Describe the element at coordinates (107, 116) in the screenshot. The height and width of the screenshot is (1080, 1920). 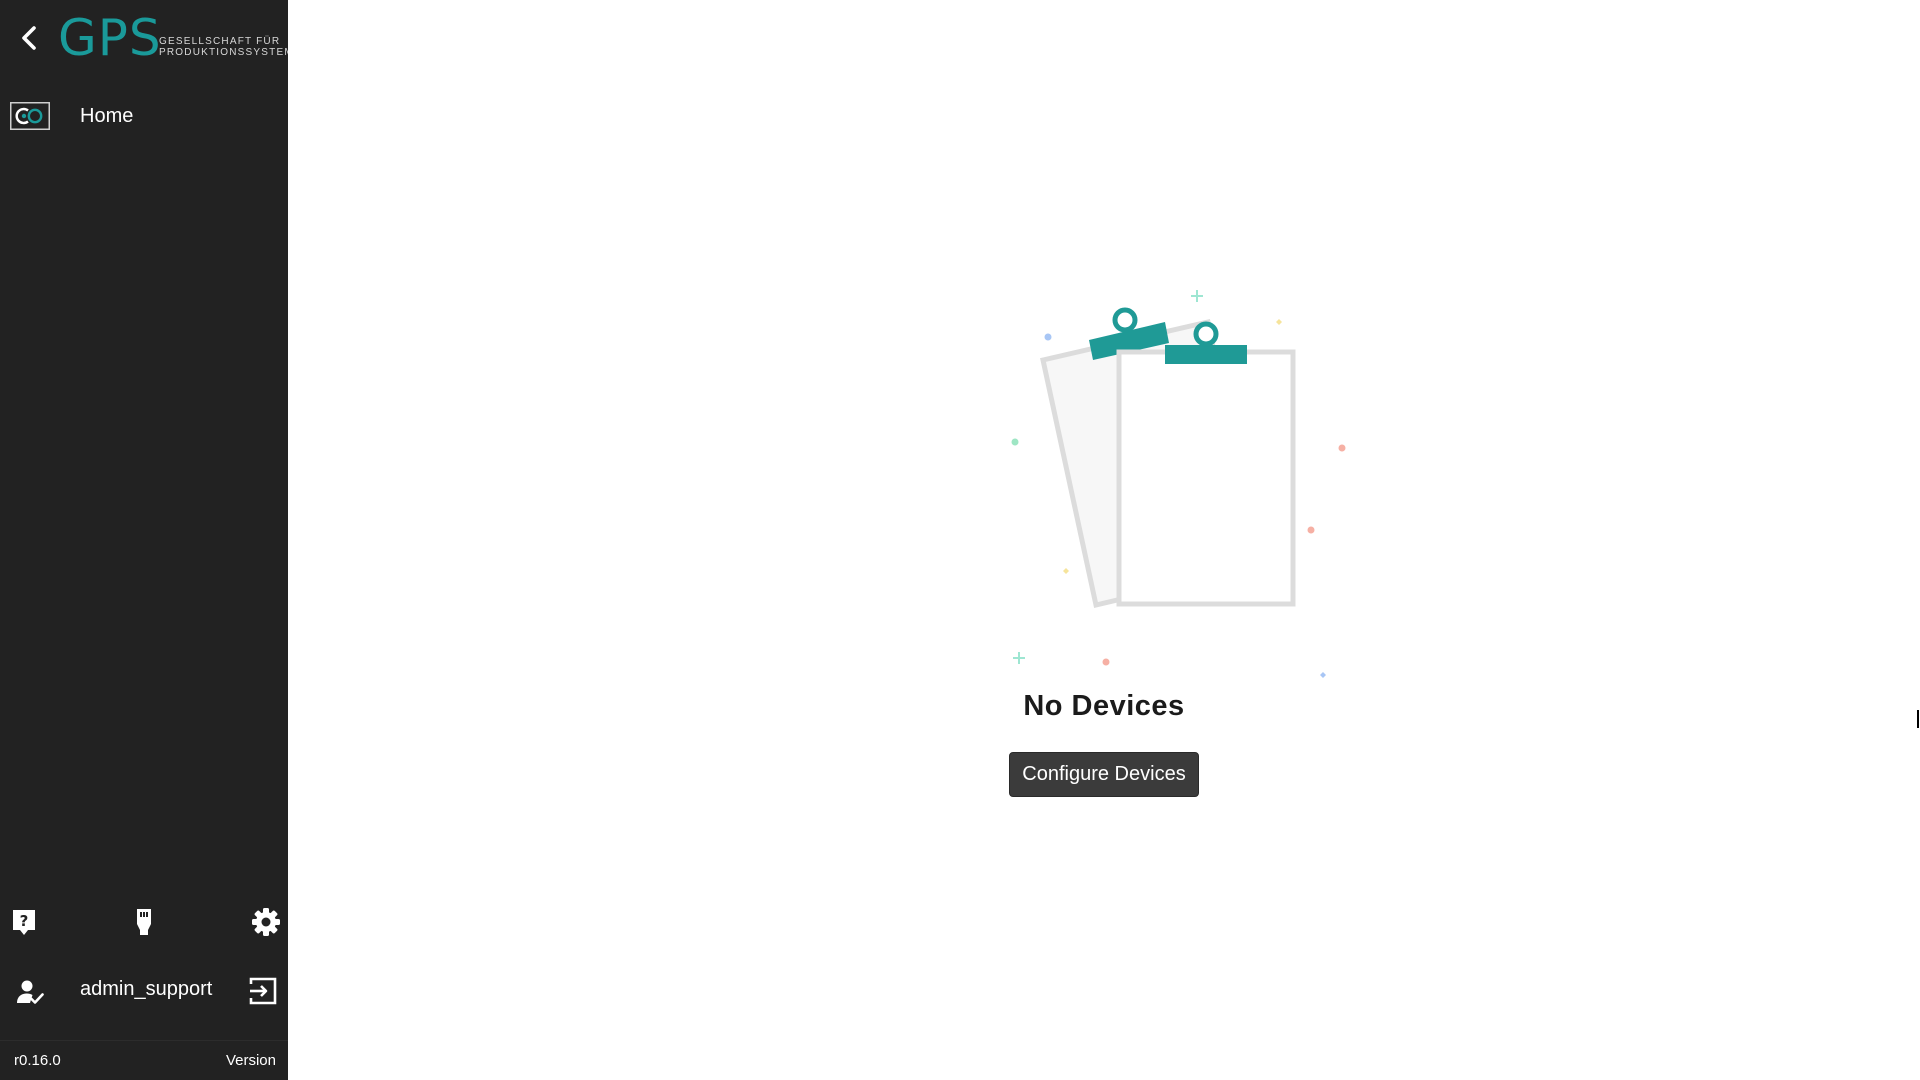
I see `sidebar-item-label: Home` at that location.